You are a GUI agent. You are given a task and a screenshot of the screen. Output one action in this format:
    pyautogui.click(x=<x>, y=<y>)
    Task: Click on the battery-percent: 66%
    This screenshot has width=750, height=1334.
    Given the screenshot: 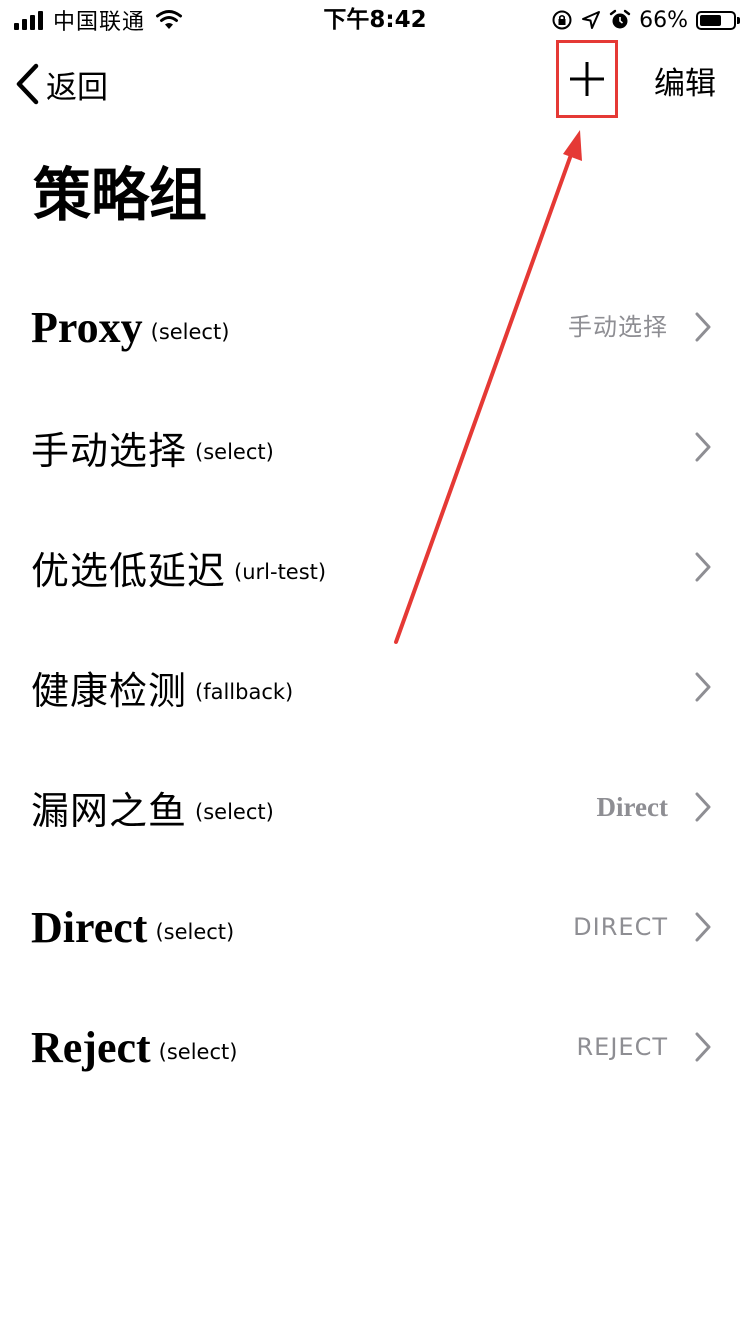 What is the action you would take?
    pyautogui.click(x=663, y=20)
    